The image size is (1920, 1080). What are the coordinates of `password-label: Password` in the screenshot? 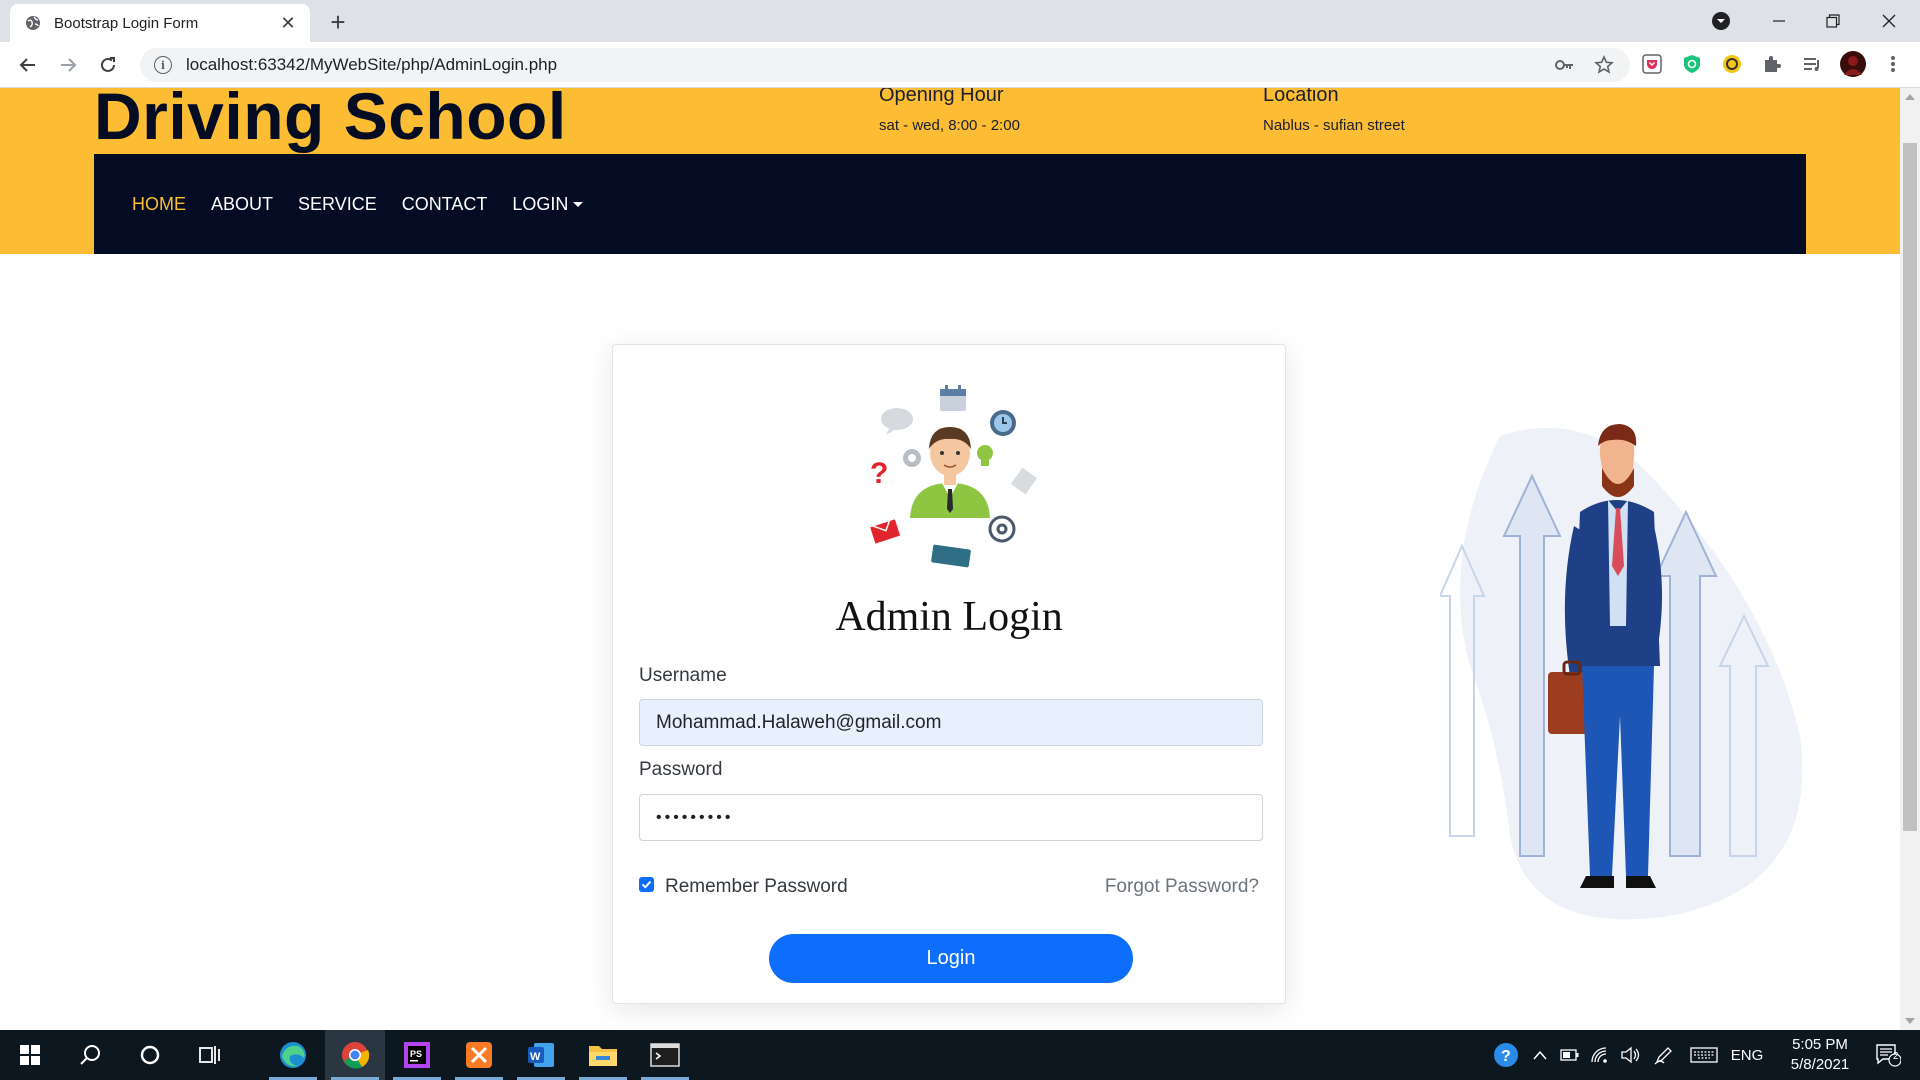 It's located at (681, 769).